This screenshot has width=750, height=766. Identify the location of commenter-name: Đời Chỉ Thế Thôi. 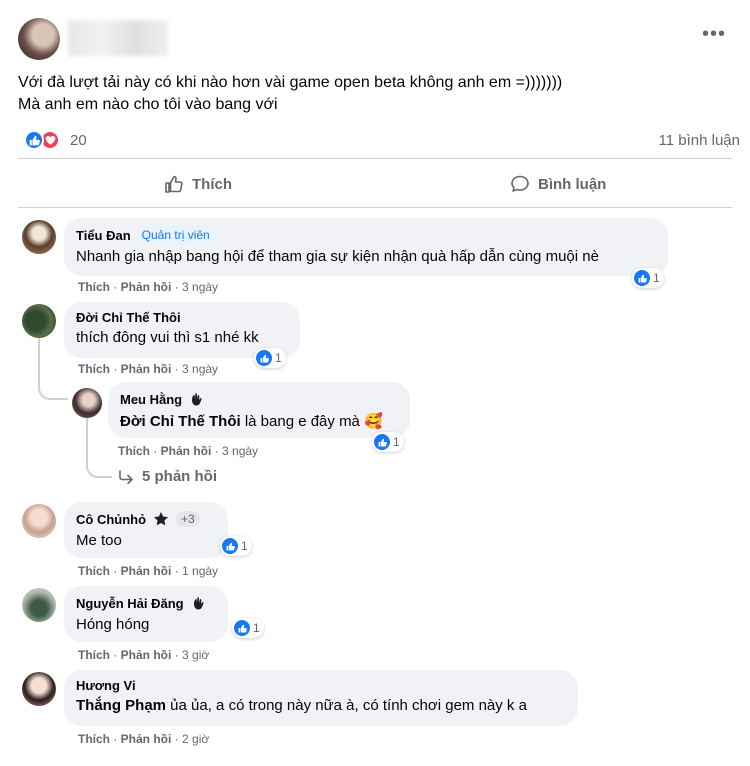
(128, 317).